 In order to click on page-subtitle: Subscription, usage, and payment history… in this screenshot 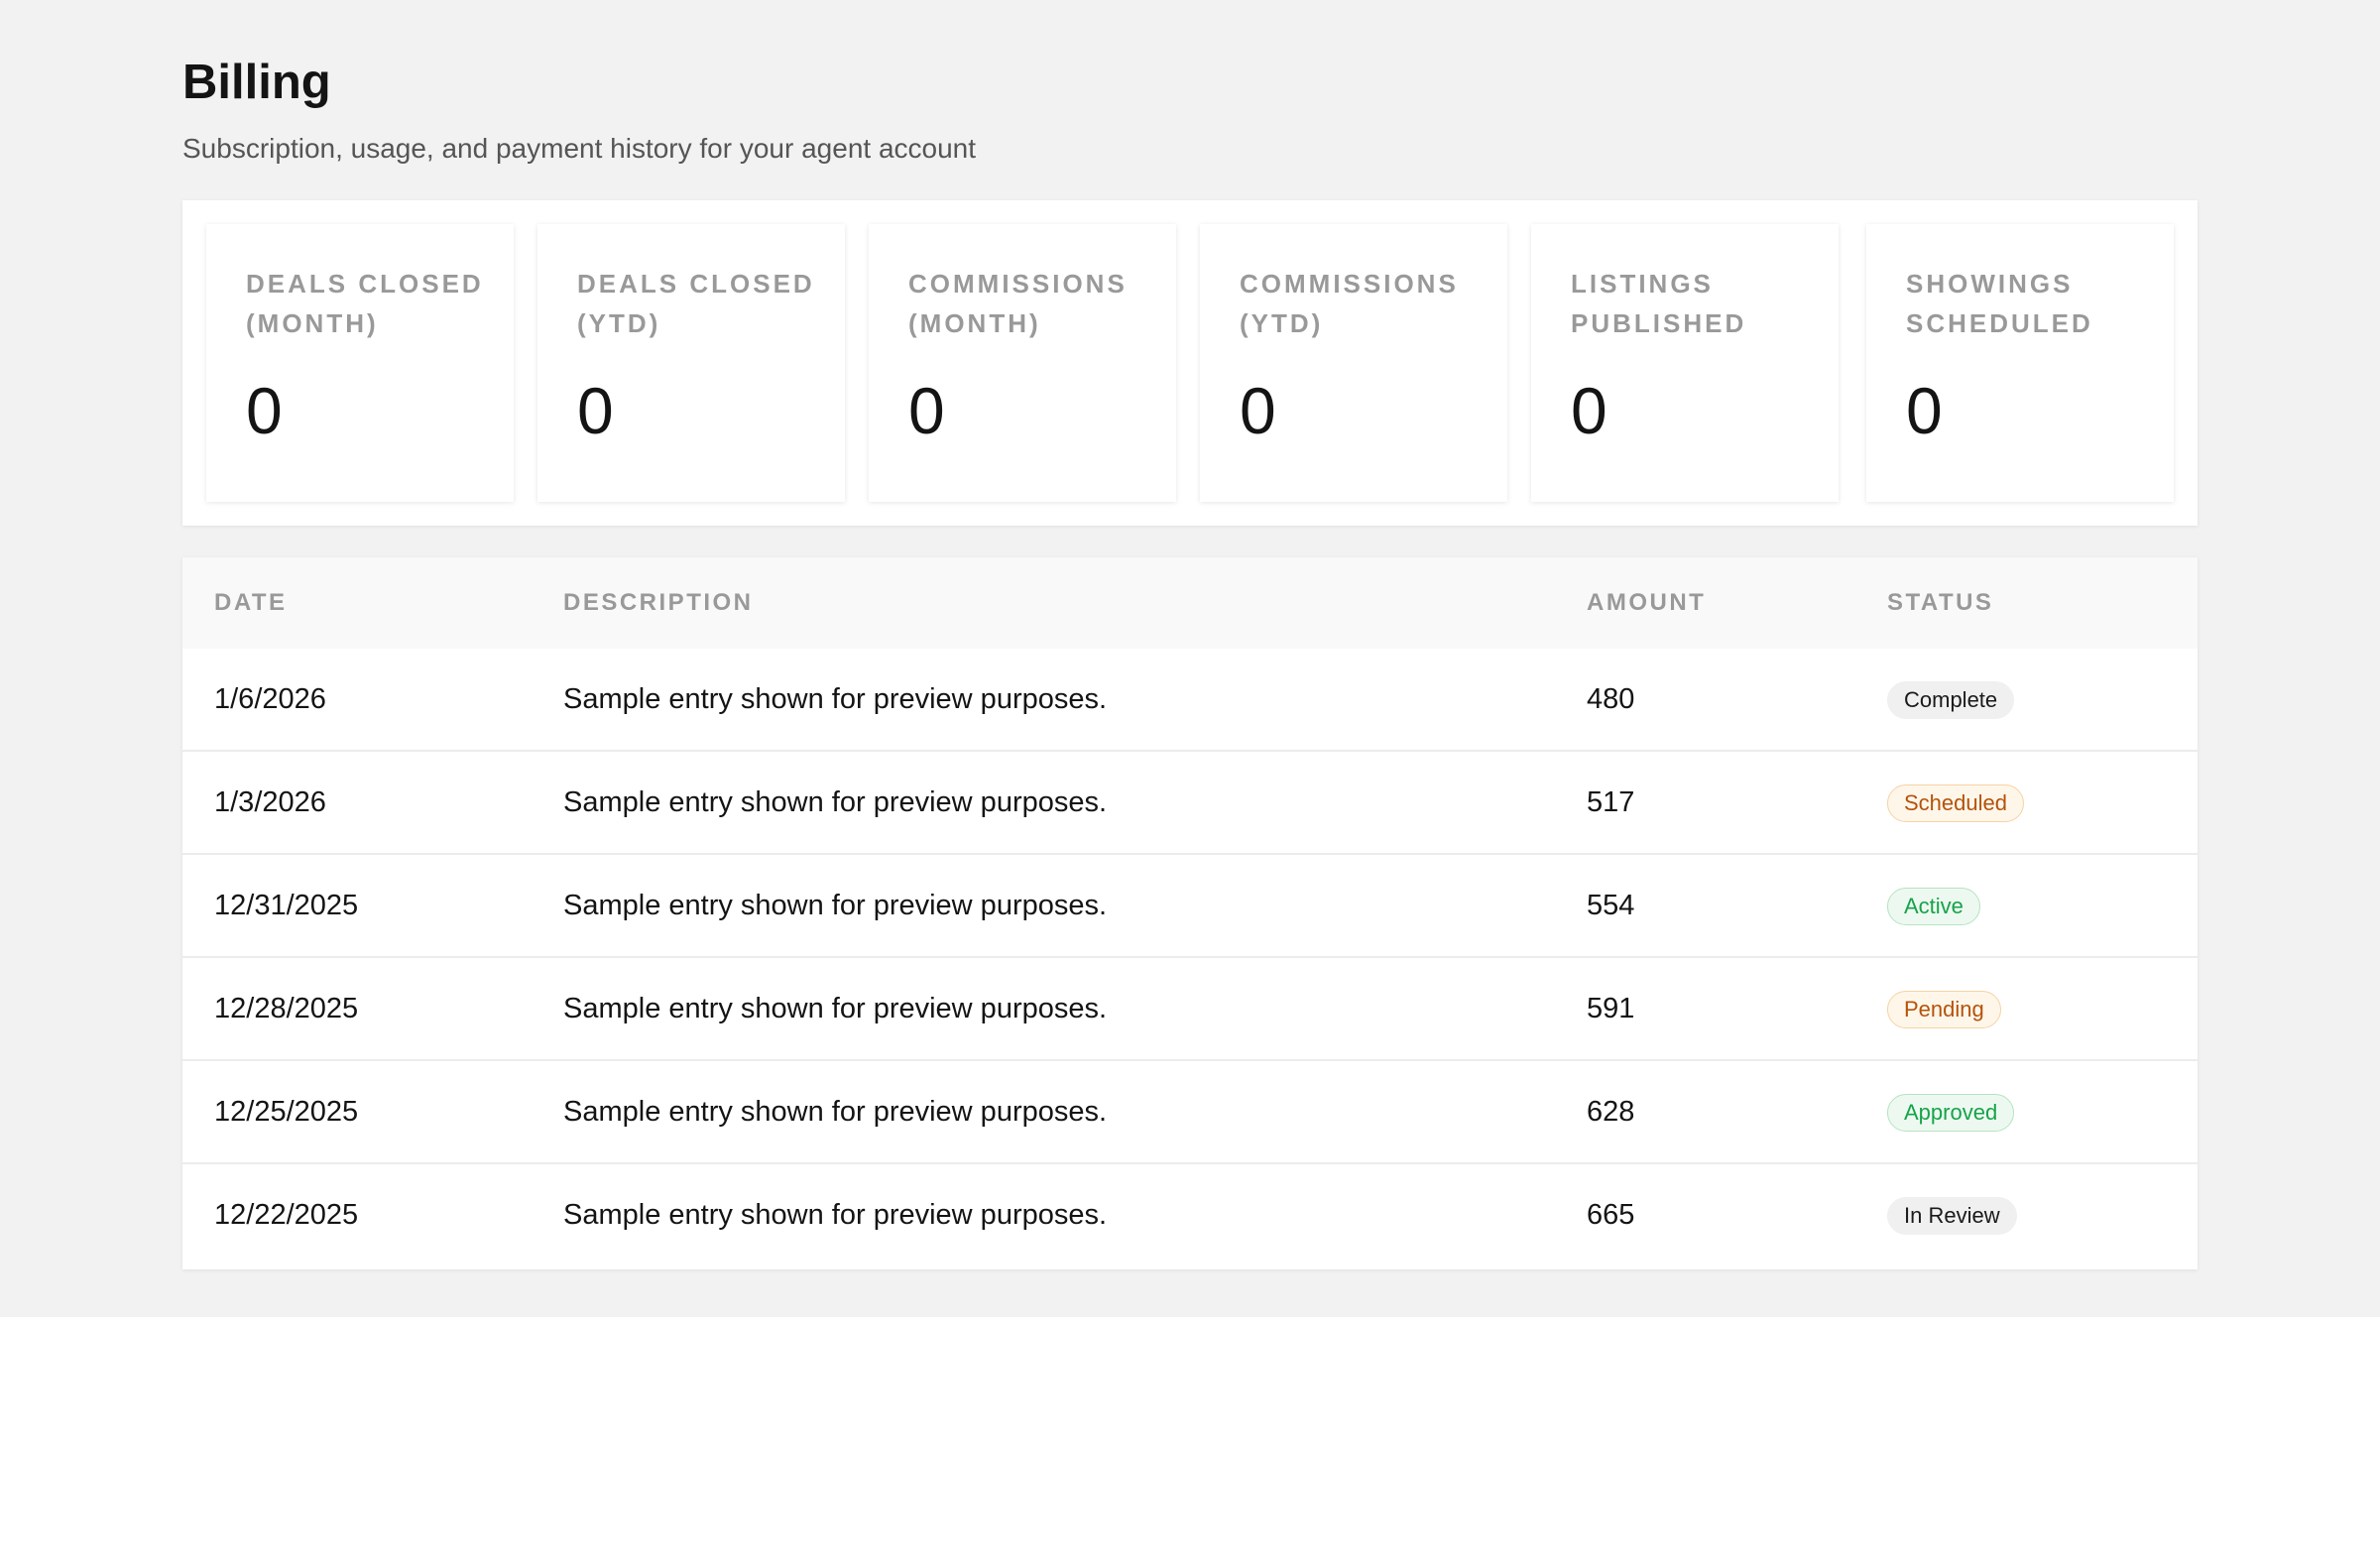, I will do `click(579, 148)`.